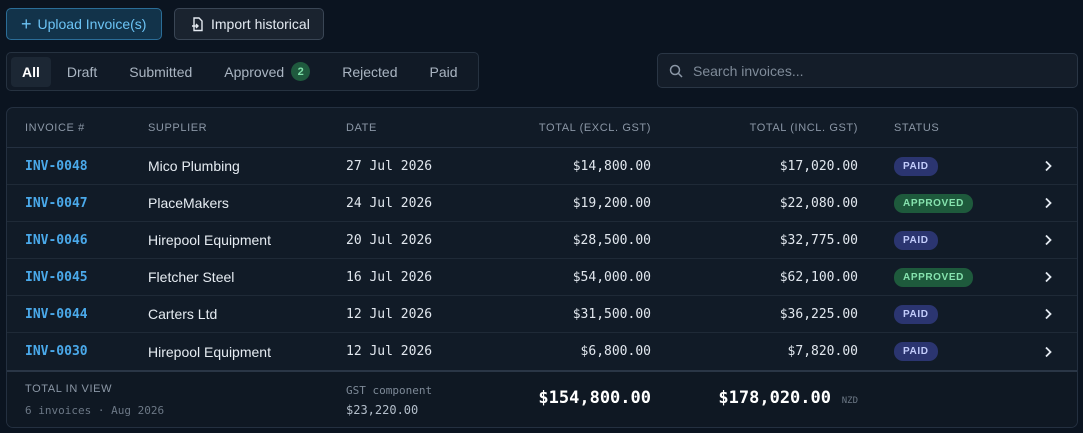 The image size is (1083, 433). What do you see at coordinates (389, 203) in the screenshot?
I see `invoice-date: 24 Jul 2026` at bounding box center [389, 203].